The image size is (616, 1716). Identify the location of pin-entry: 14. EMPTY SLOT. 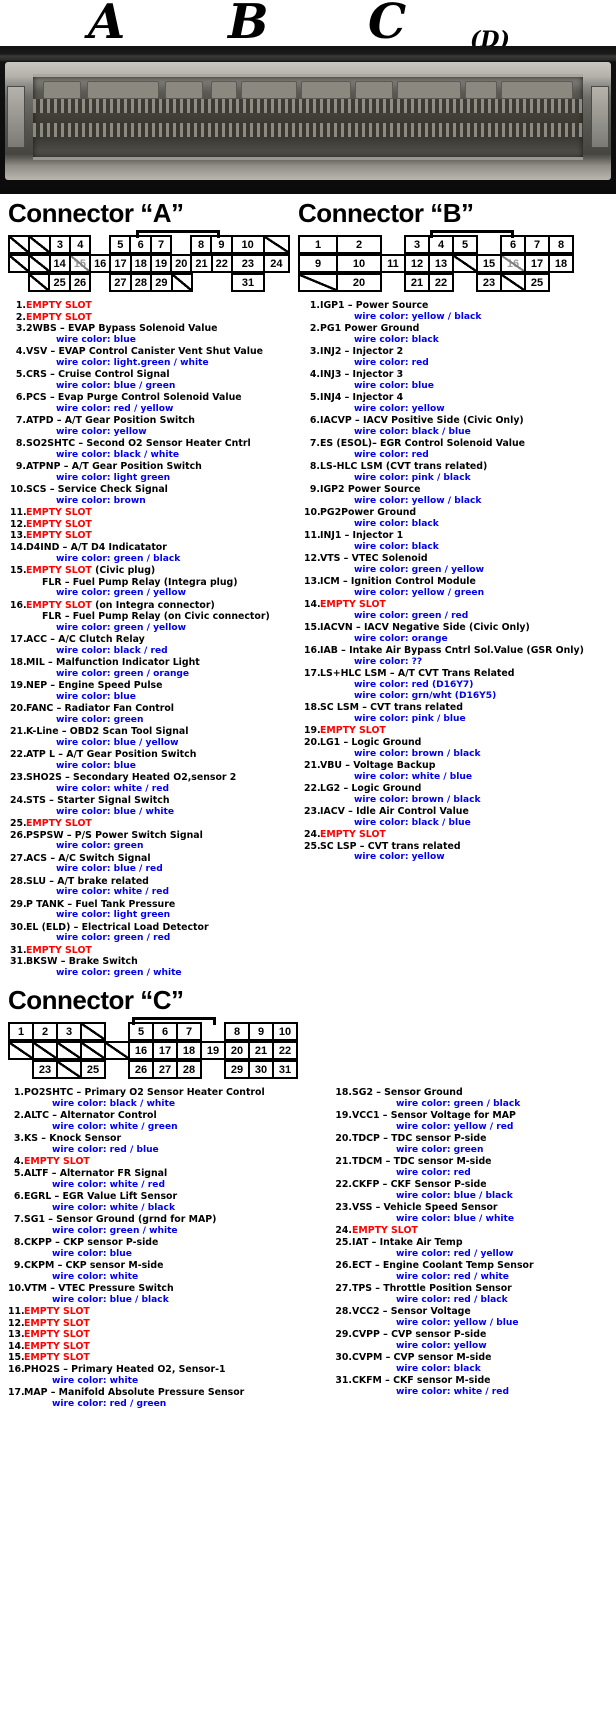
(154, 1347).